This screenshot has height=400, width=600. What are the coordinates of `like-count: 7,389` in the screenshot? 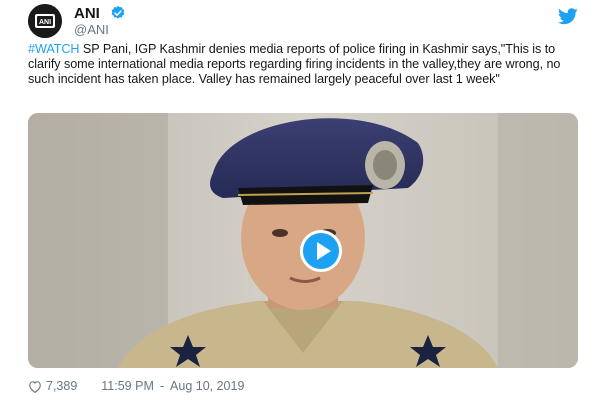 It's located at (61, 386).